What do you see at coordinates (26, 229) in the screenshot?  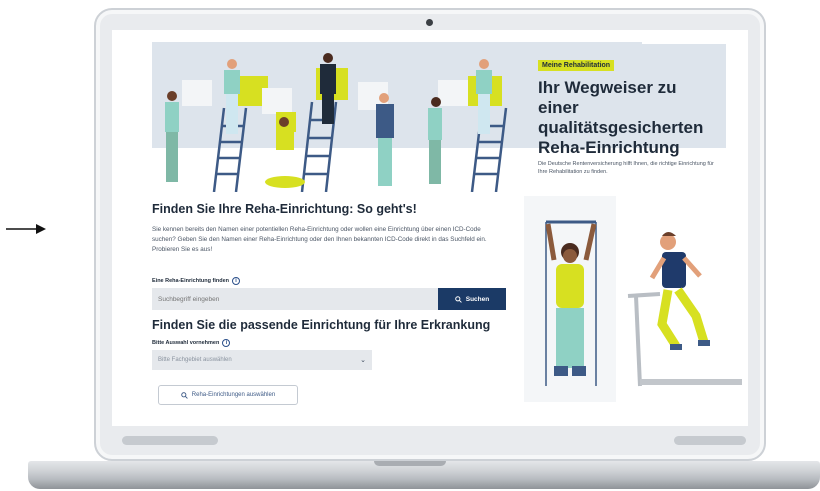 I see `arrow-right-icon` at bounding box center [26, 229].